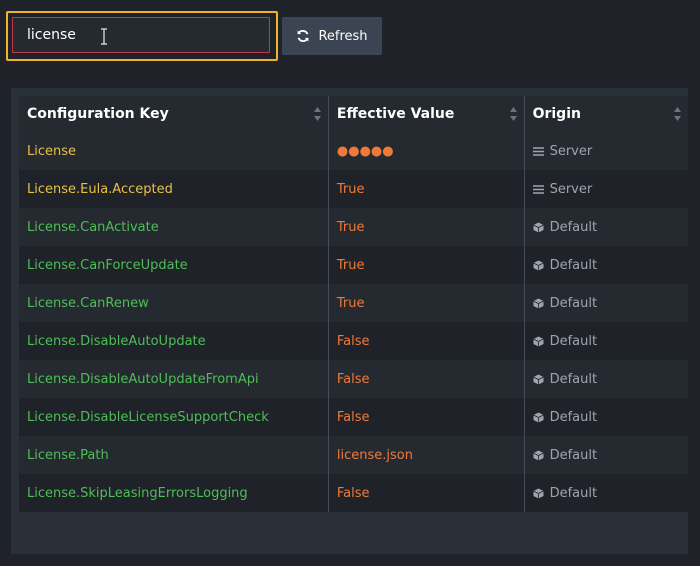 This screenshot has width=700, height=566. I want to click on column-header-effective-value: Effective Value, so click(426, 114).